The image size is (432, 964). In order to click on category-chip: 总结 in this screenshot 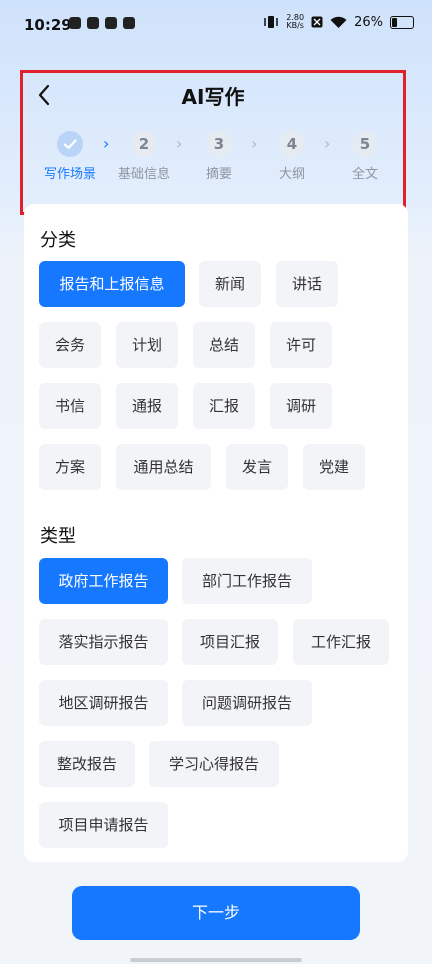, I will do `click(224, 345)`.